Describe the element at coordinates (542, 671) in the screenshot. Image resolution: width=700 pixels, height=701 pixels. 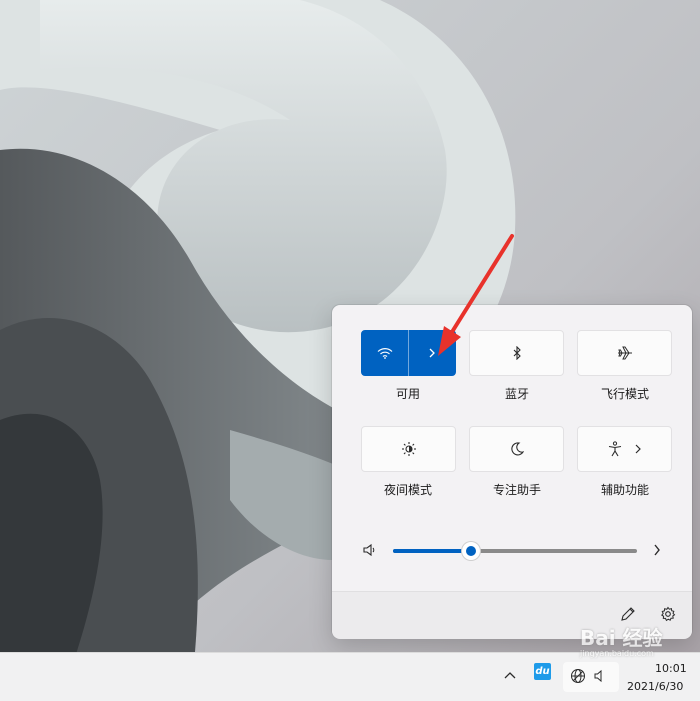
I see `baidu-icon: du` at that location.